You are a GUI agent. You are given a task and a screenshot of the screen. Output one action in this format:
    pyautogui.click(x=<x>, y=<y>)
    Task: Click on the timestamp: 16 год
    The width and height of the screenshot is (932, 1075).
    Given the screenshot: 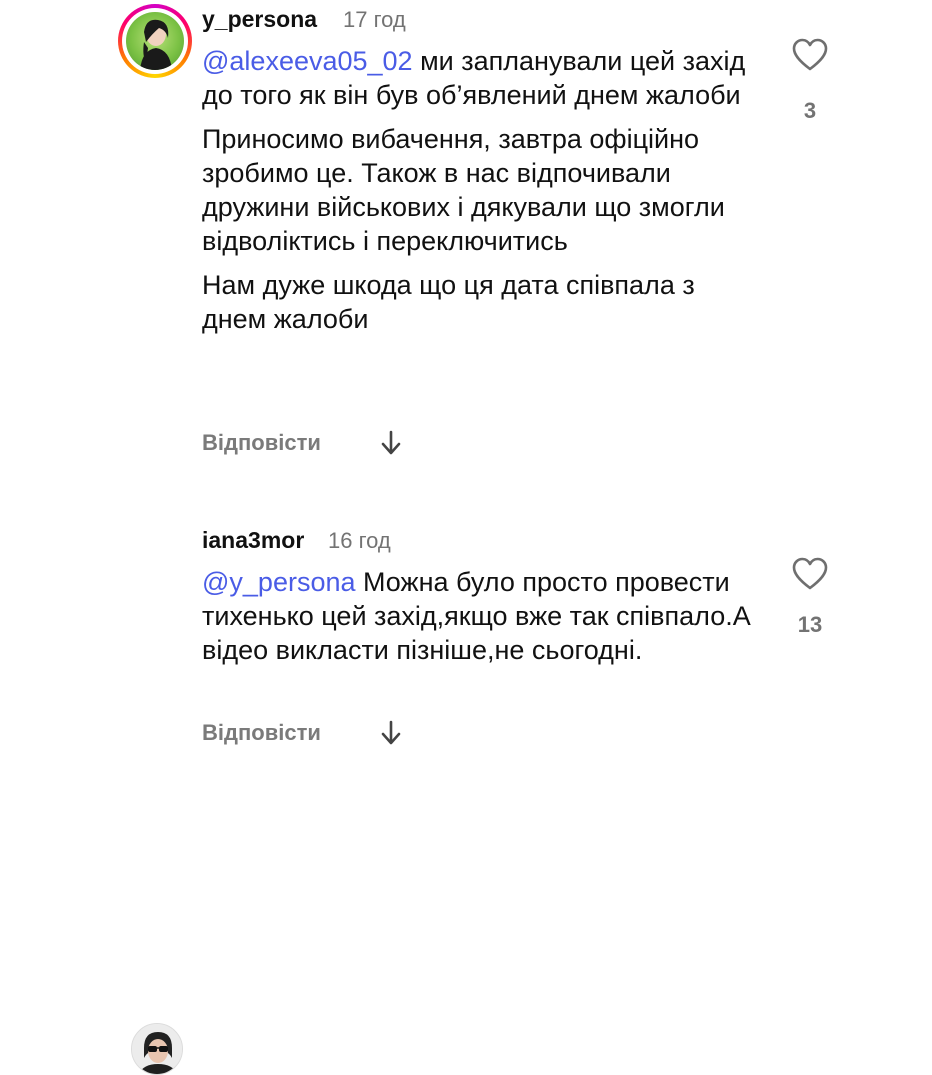 What is the action you would take?
    pyautogui.click(x=359, y=540)
    